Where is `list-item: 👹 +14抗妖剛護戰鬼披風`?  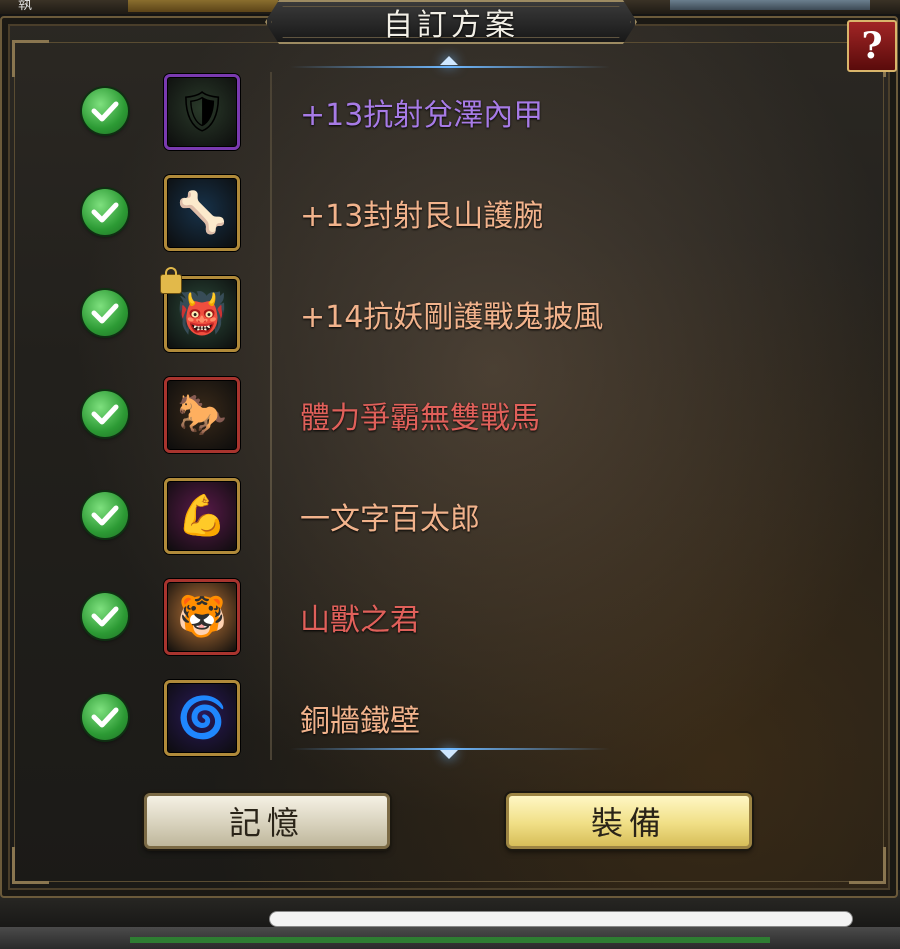 list-item: 👹 +14抗妖剛護戰鬼披風 is located at coordinates (450, 310).